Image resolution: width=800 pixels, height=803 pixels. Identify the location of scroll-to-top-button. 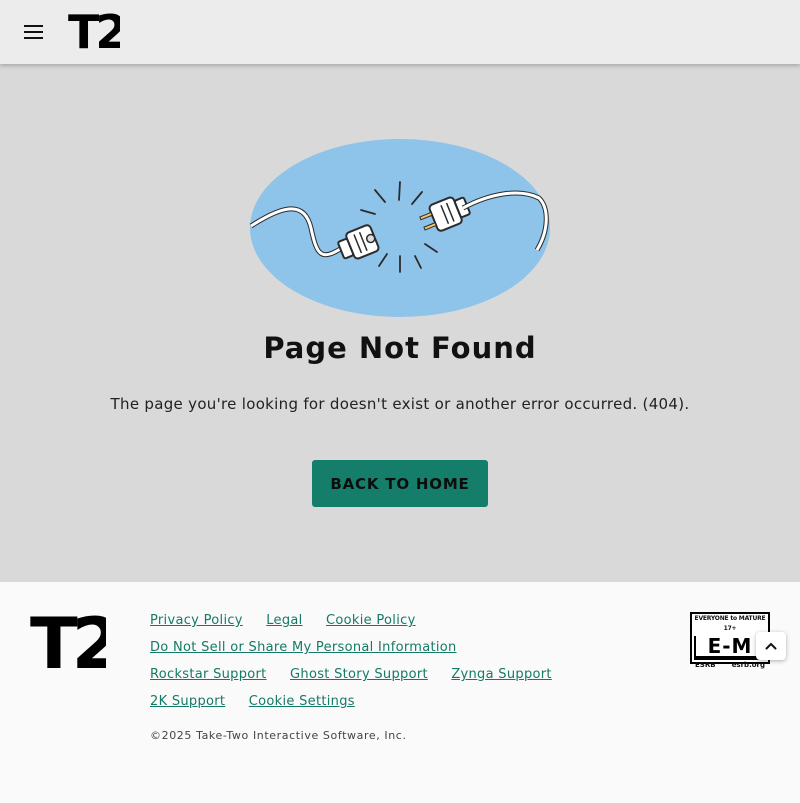
(771, 646).